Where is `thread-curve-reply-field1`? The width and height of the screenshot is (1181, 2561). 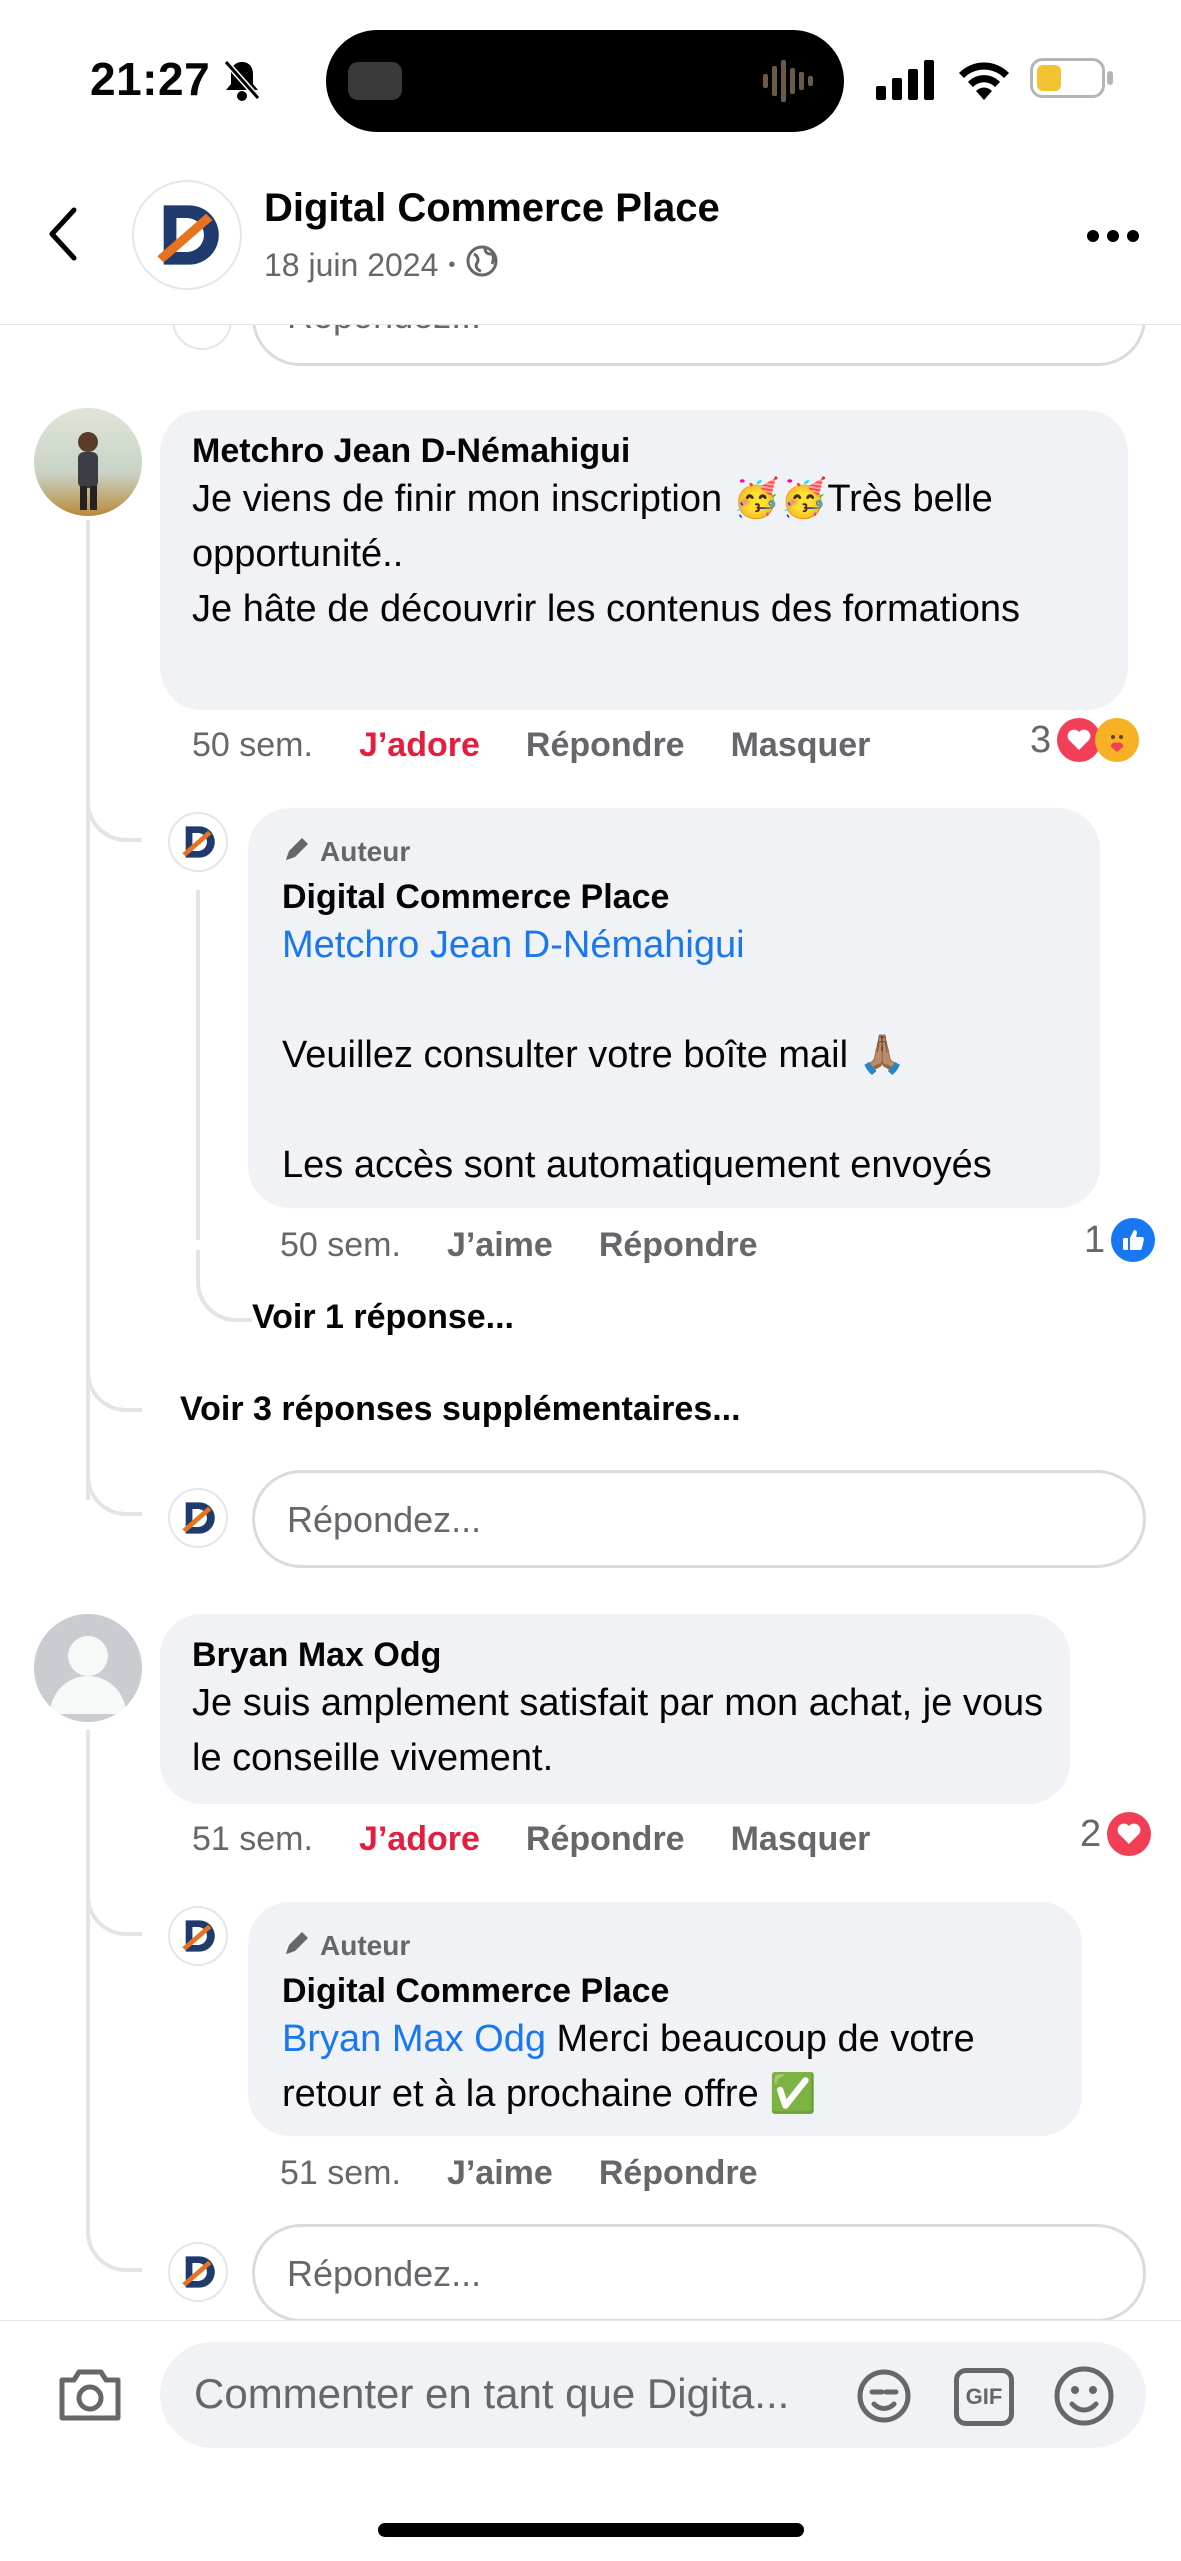 thread-curve-reply-field1 is located at coordinates (114, 1480).